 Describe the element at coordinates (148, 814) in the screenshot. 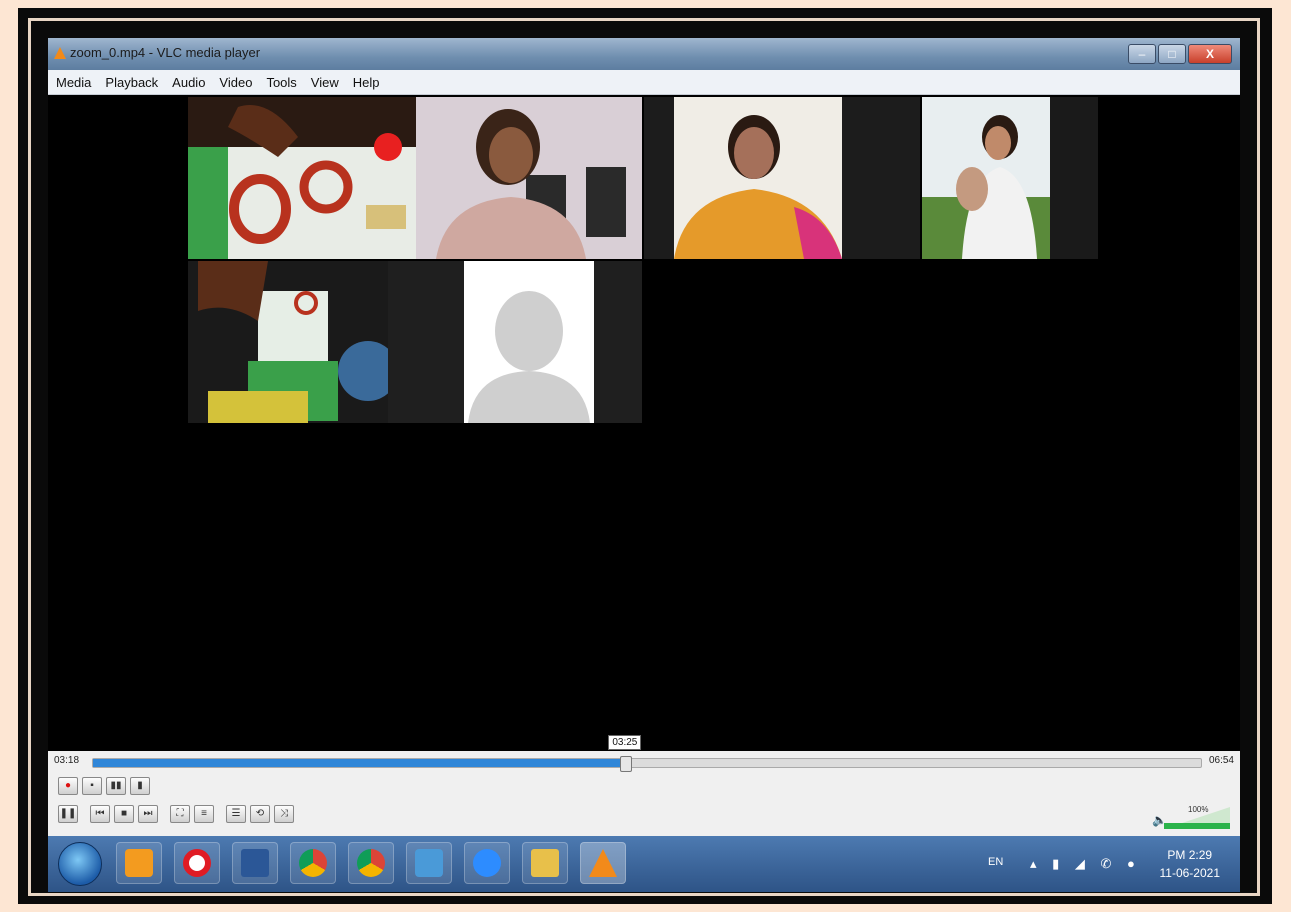

I see `next-button: ⏭` at that location.